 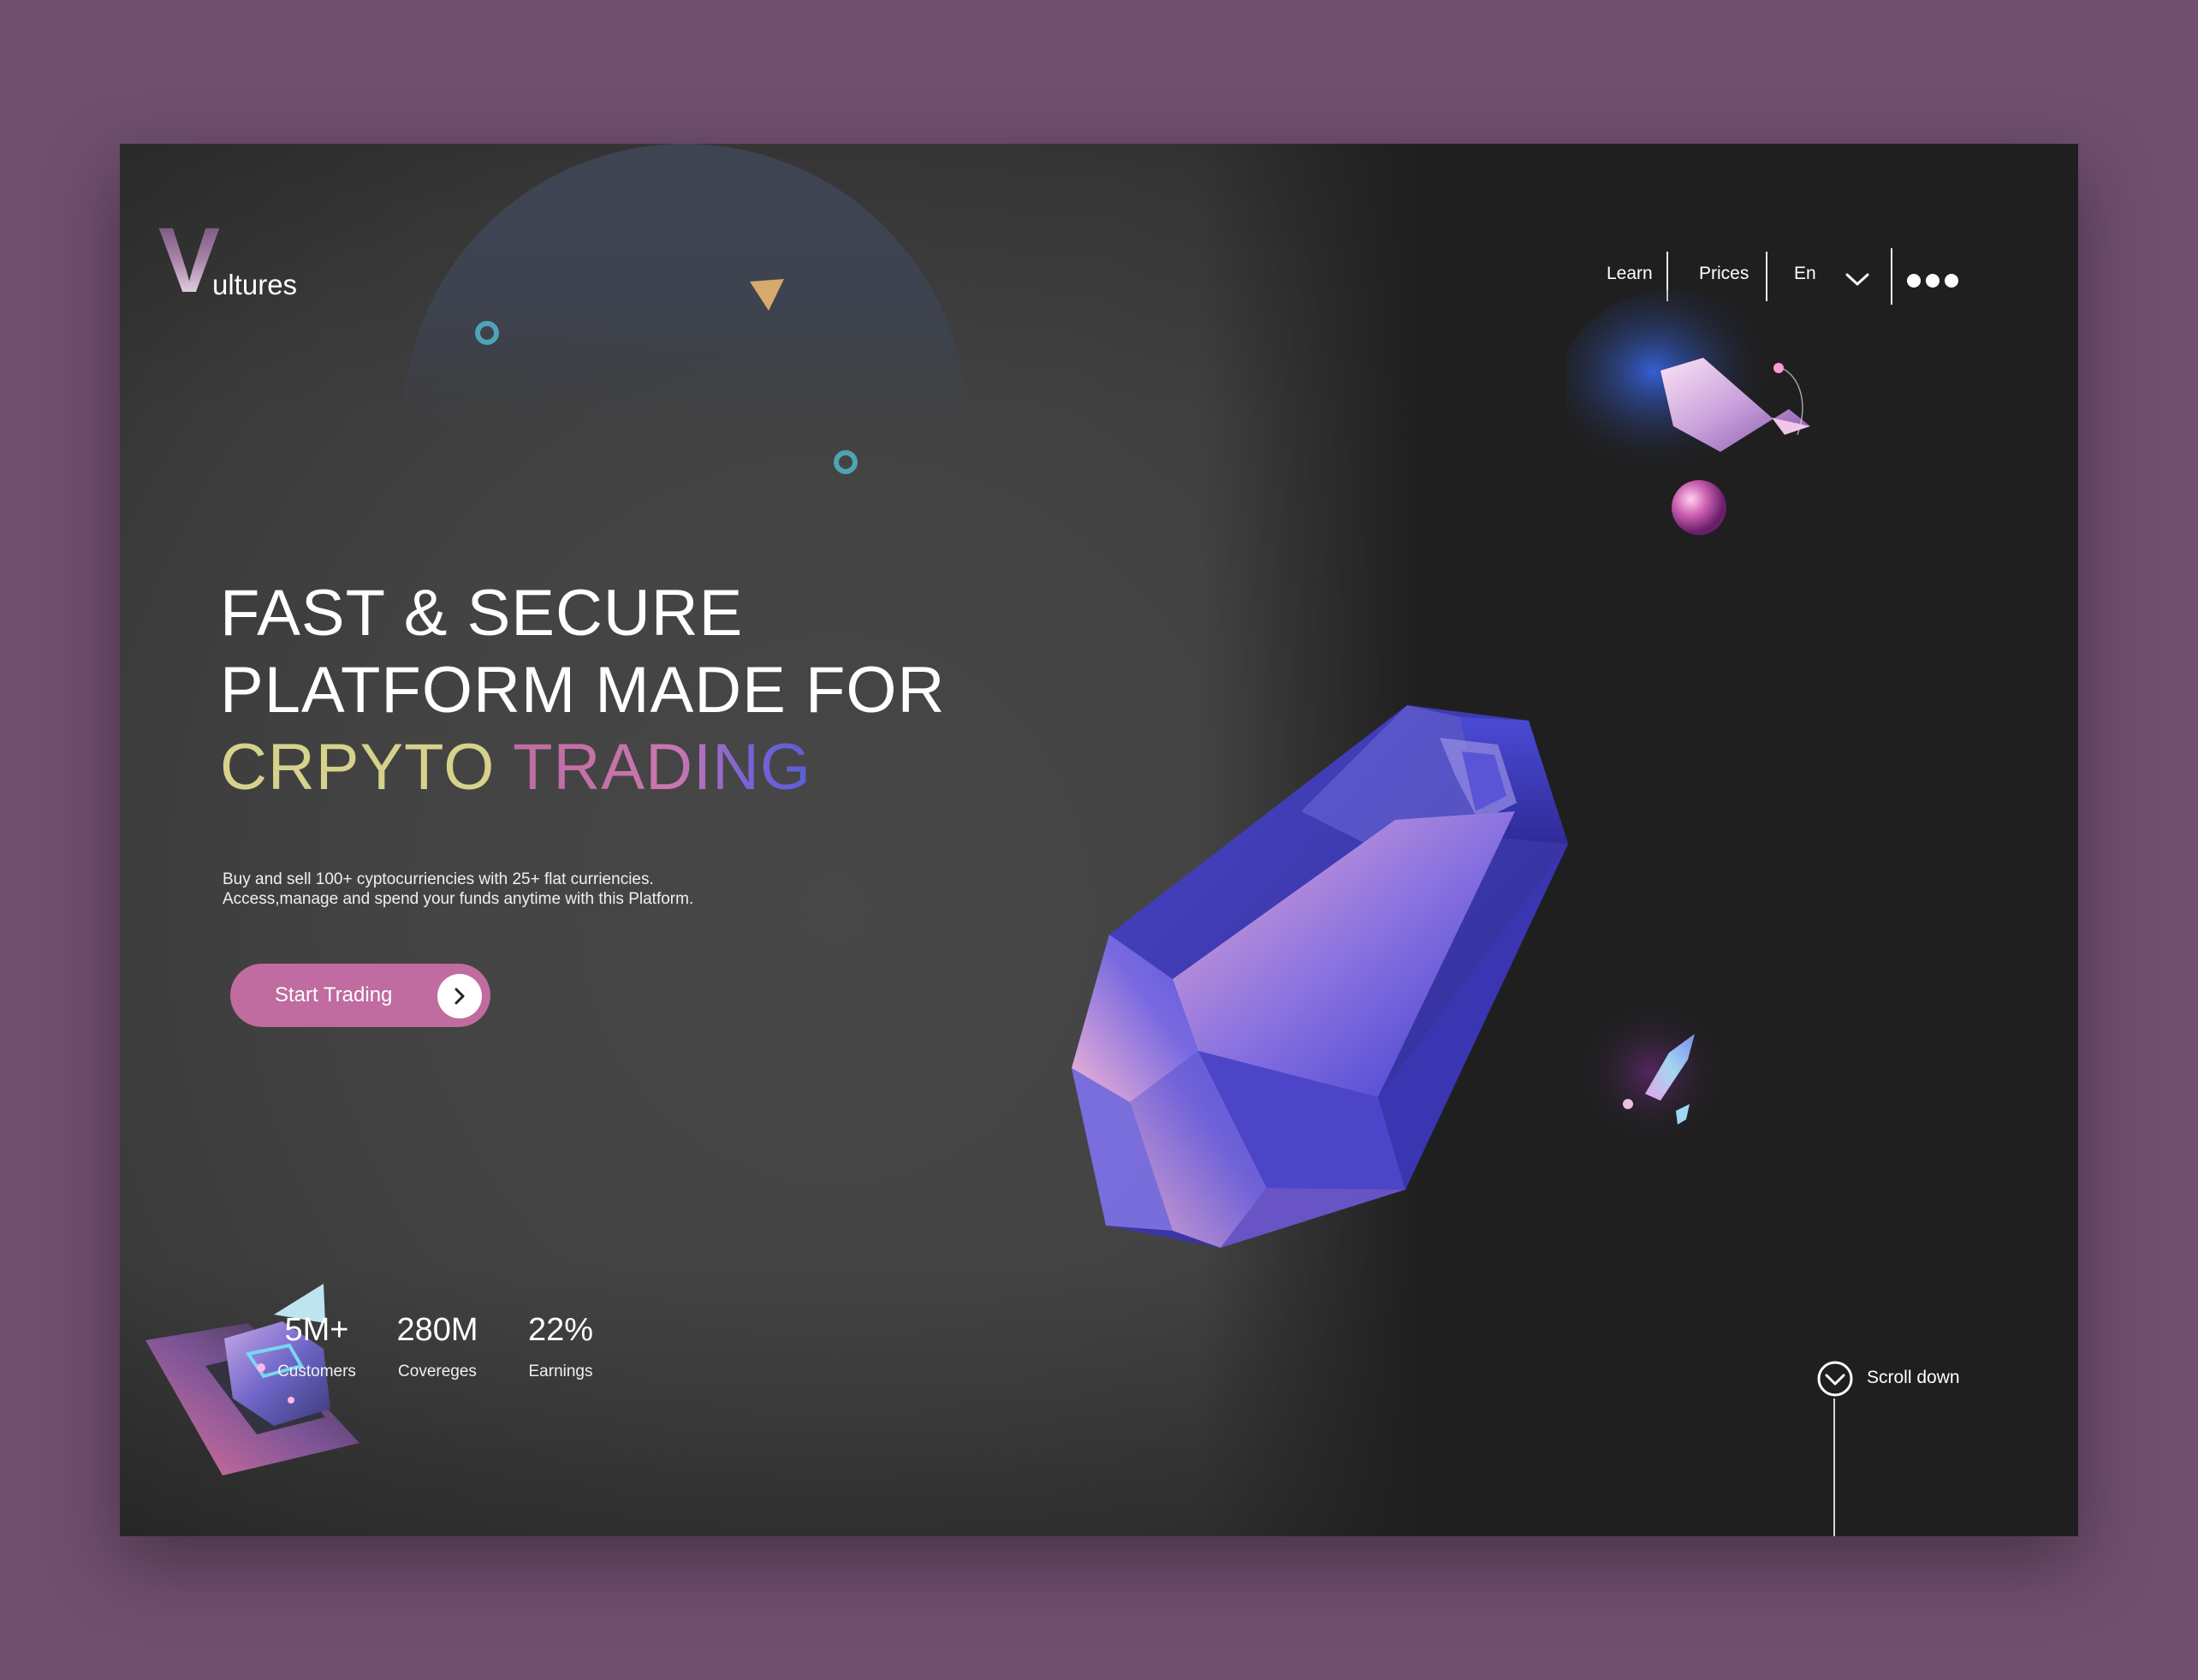 I want to click on stat-coverages: 280M Covereges, so click(x=437, y=1347).